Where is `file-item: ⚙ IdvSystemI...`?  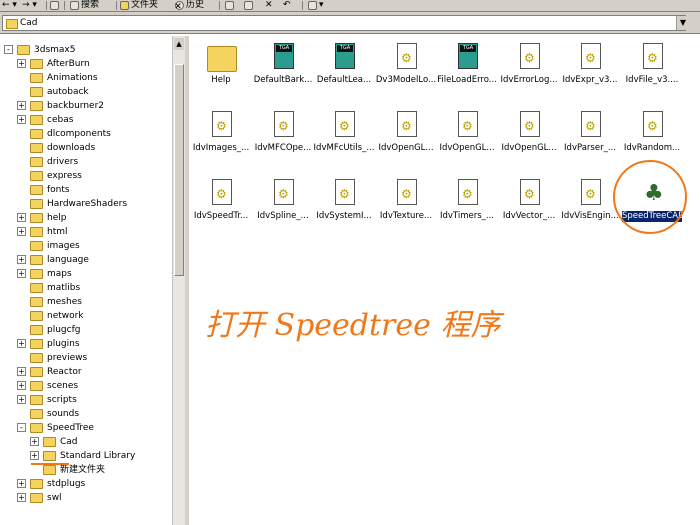 file-item: ⚙ IdvSystemI... is located at coordinates (344, 207).